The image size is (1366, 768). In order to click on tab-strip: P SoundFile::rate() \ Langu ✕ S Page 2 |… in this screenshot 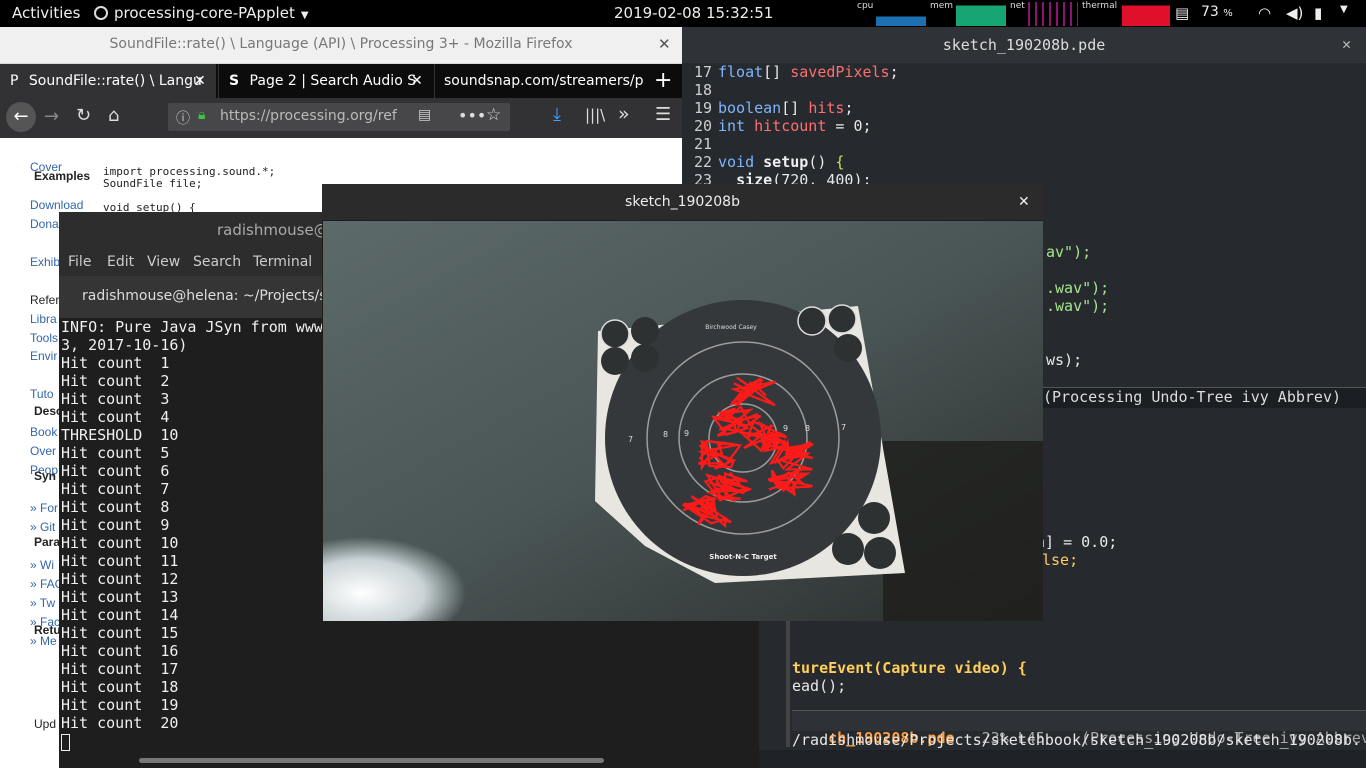, I will do `click(341, 81)`.